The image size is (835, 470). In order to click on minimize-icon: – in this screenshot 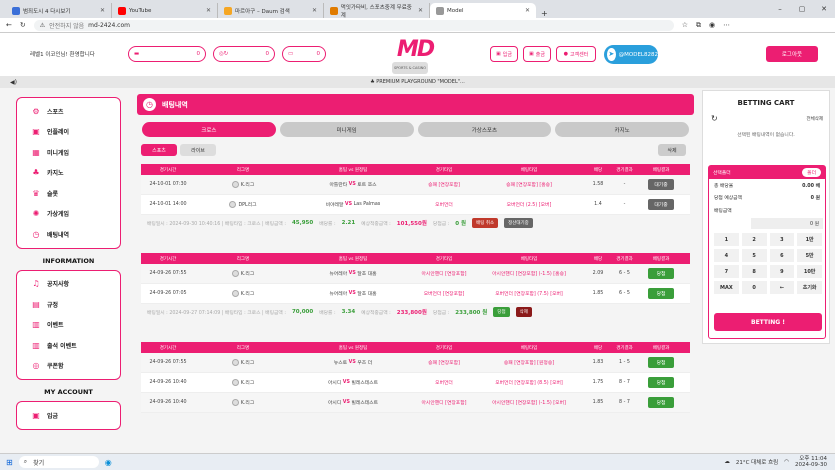, I will do `click(780, 9)`.